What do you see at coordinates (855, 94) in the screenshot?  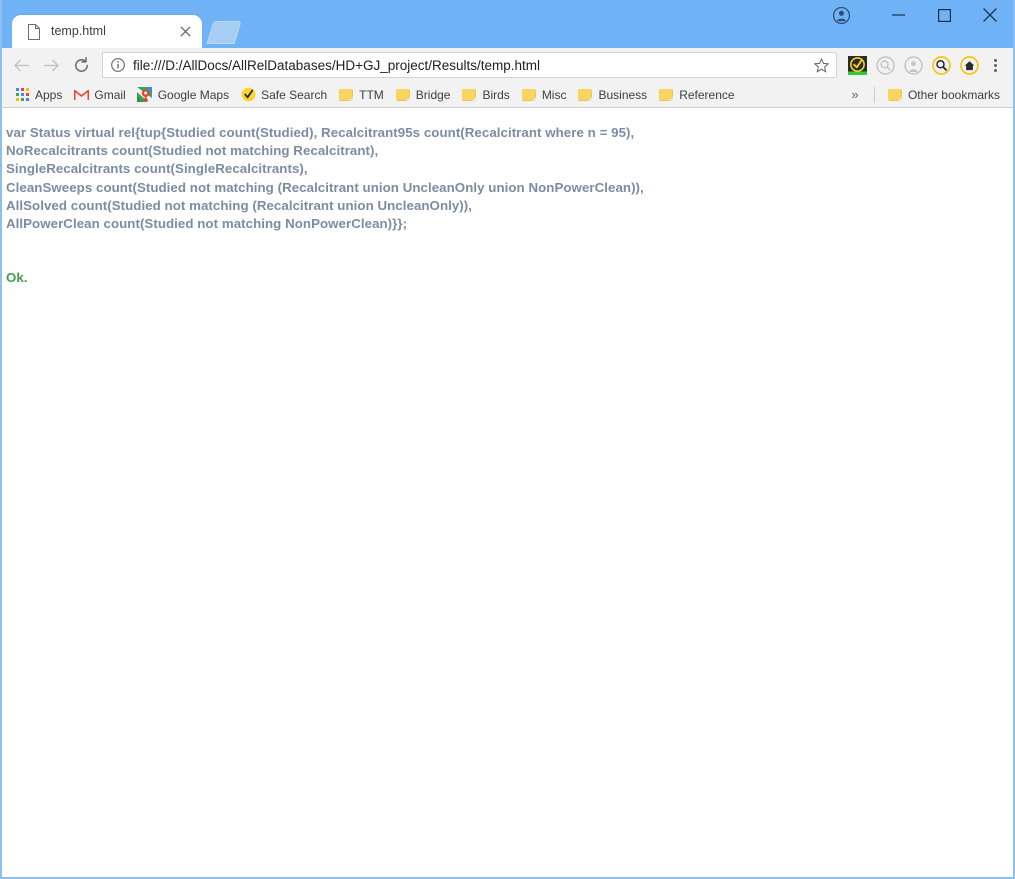 I see `bookmarks-overflow-chevron-icon: »` at bounding box center [855, 94].